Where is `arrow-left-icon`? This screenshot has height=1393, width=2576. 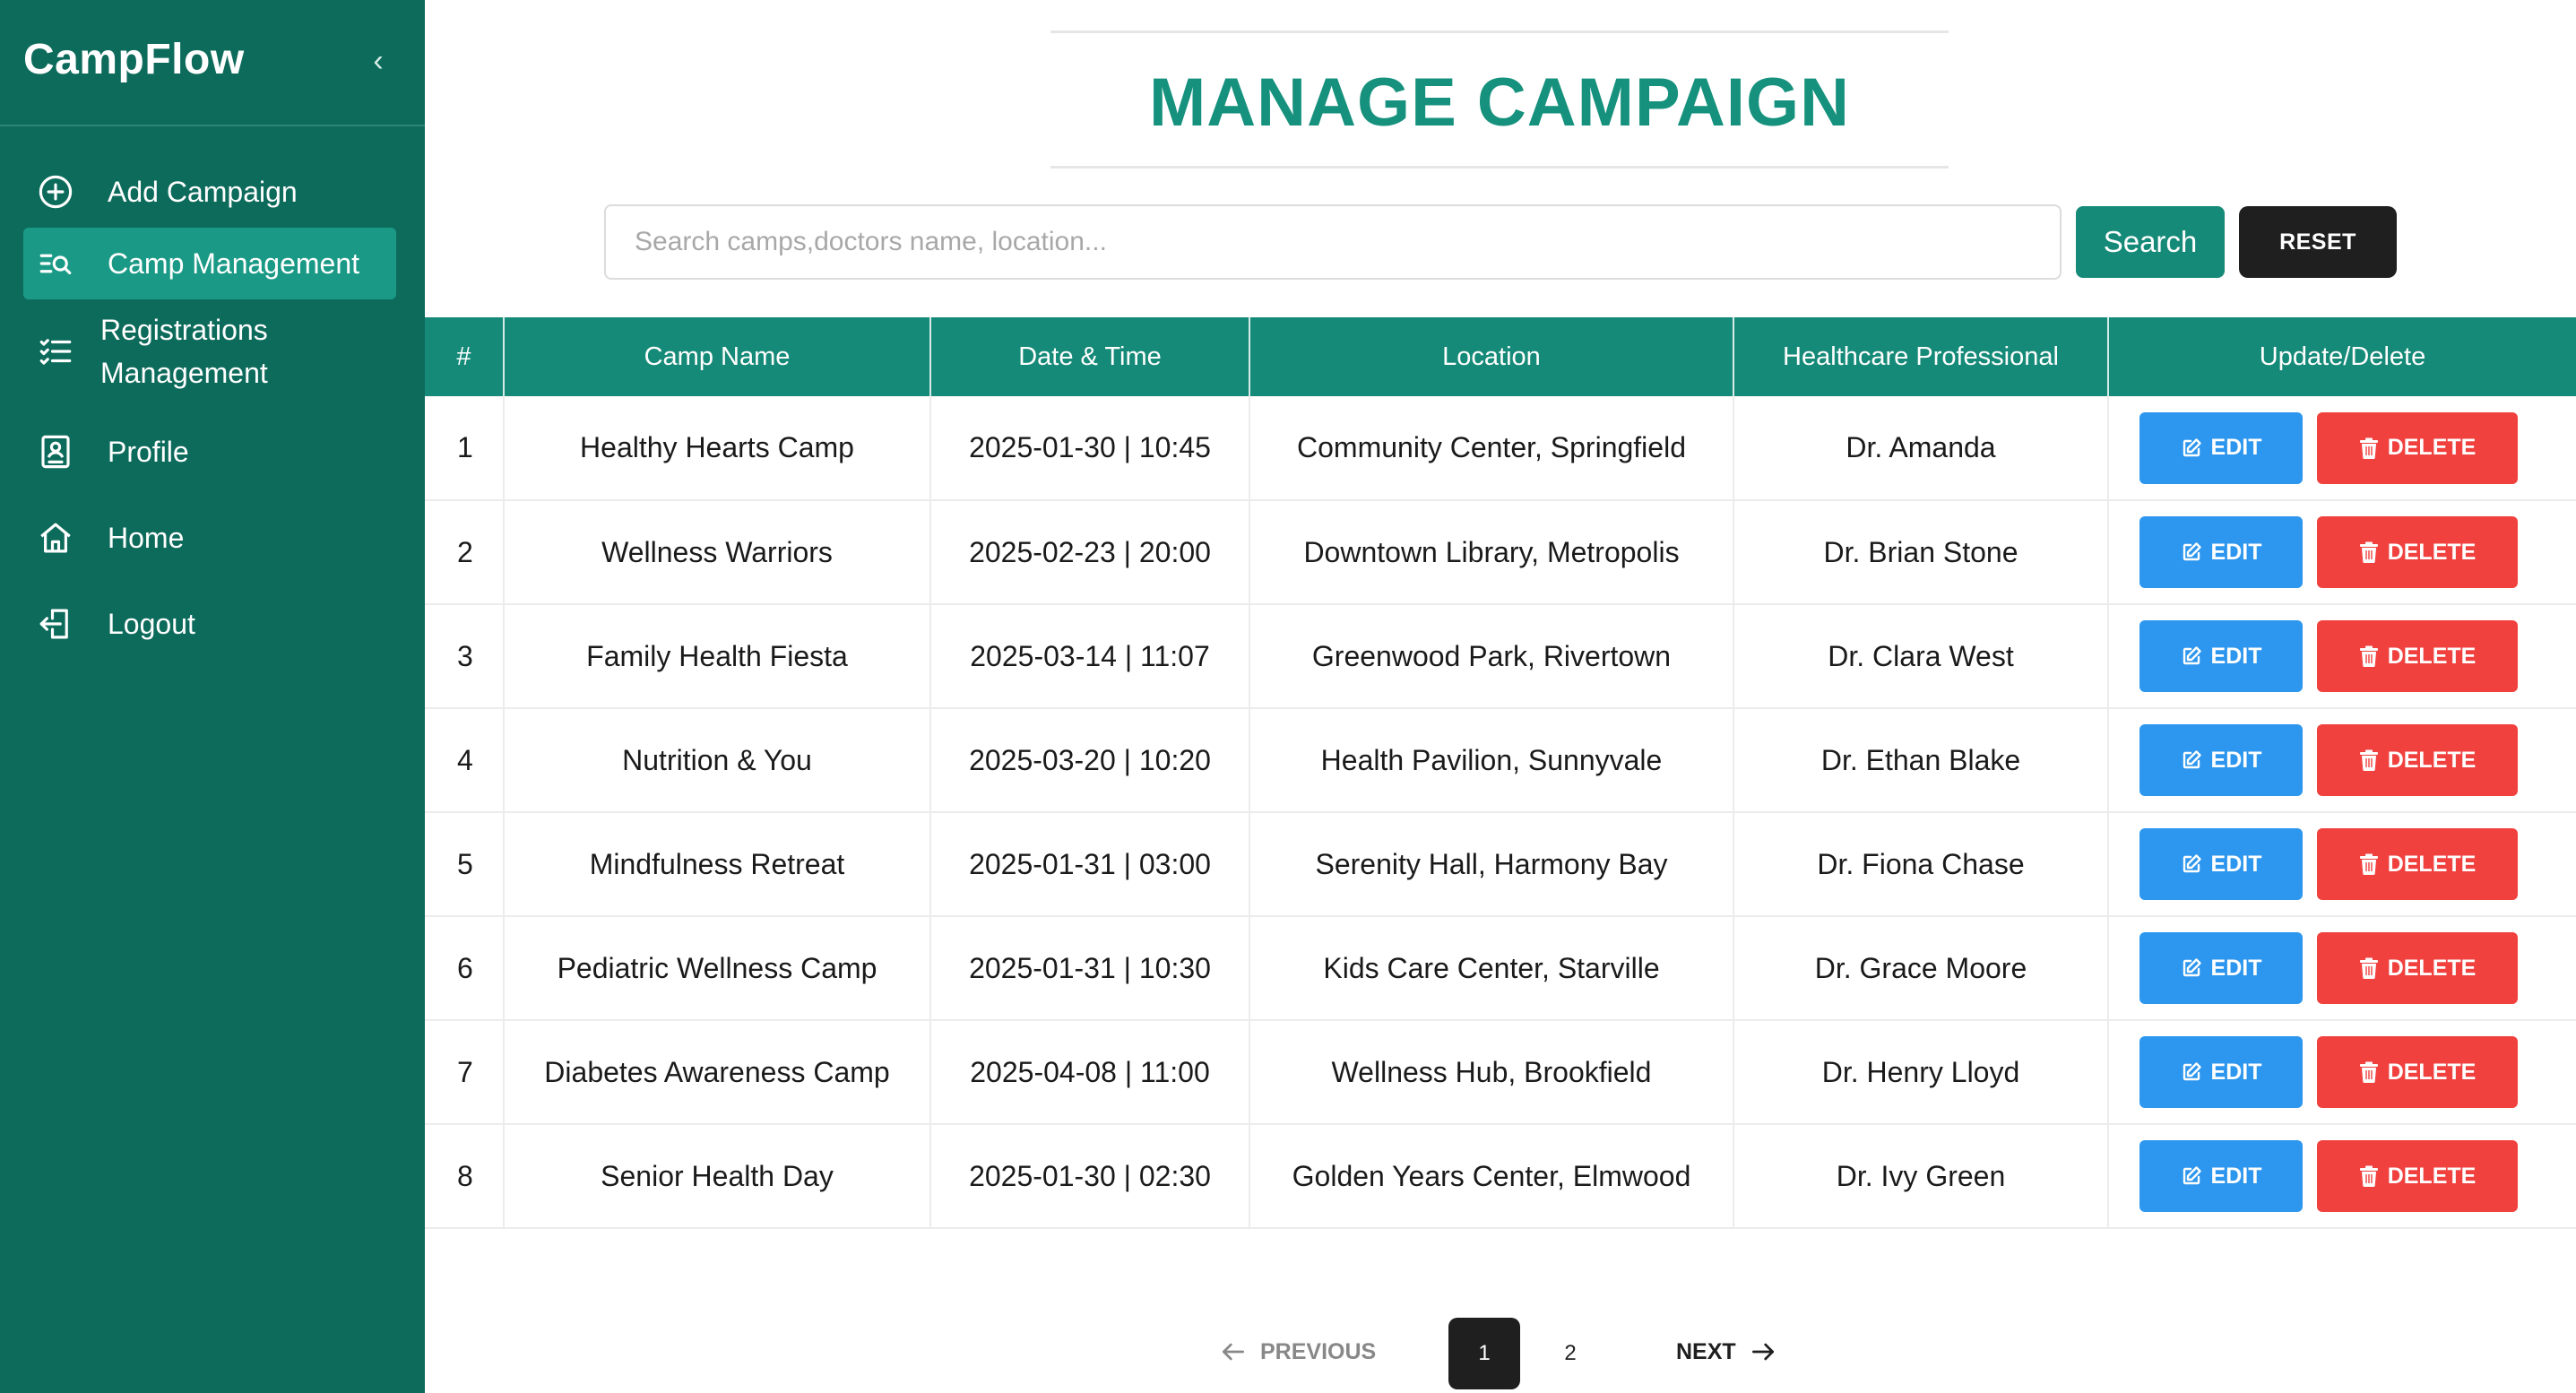 arrow-left-icon is located at coordinates (1233, 1352).